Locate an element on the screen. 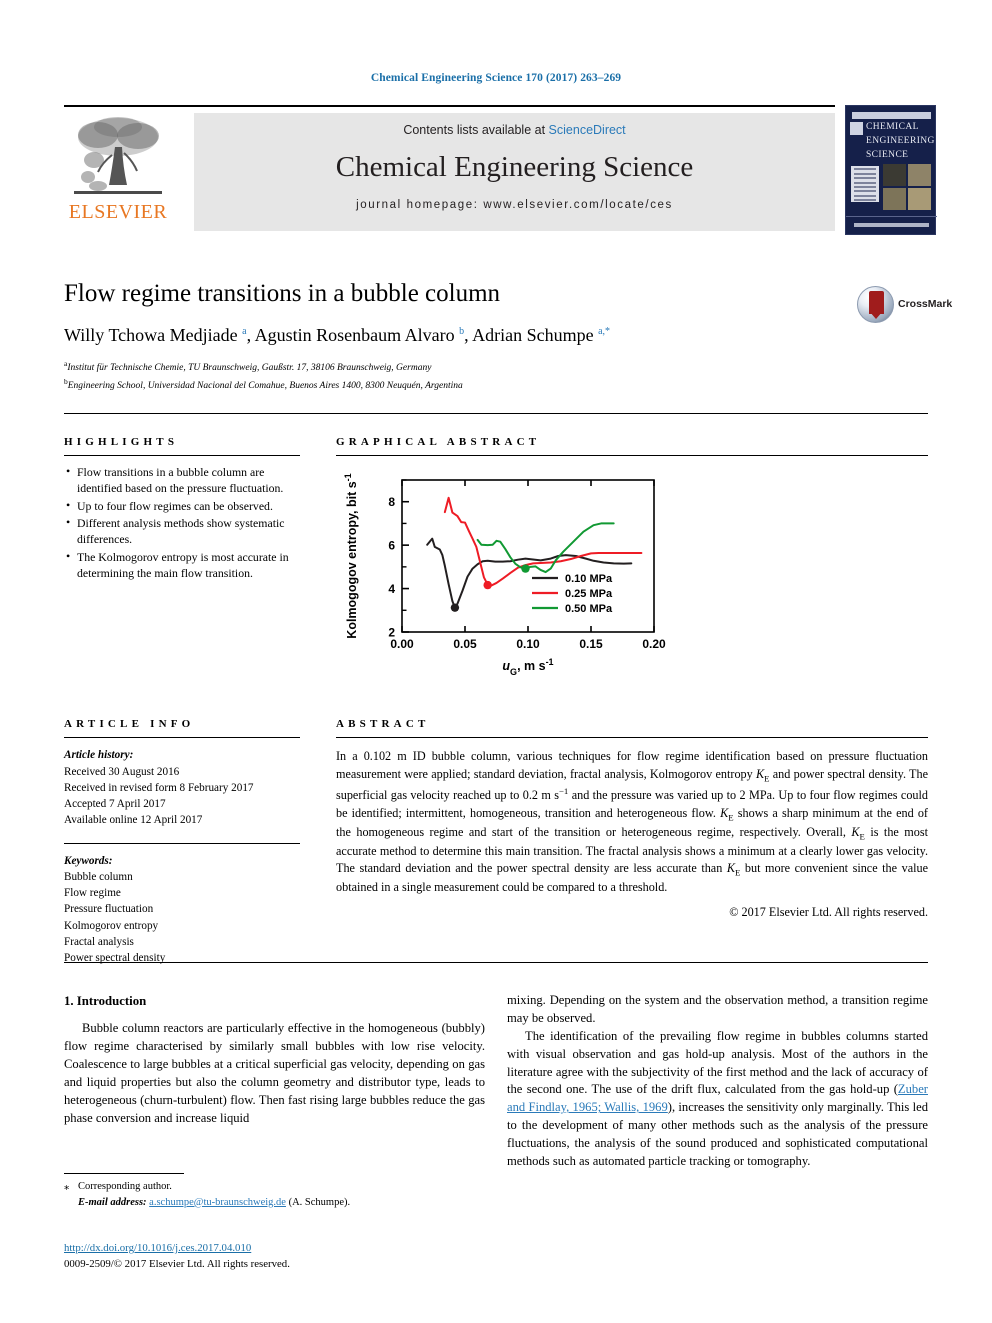  legend-label: 0.25 MPa is located at coordinates (589, 594).